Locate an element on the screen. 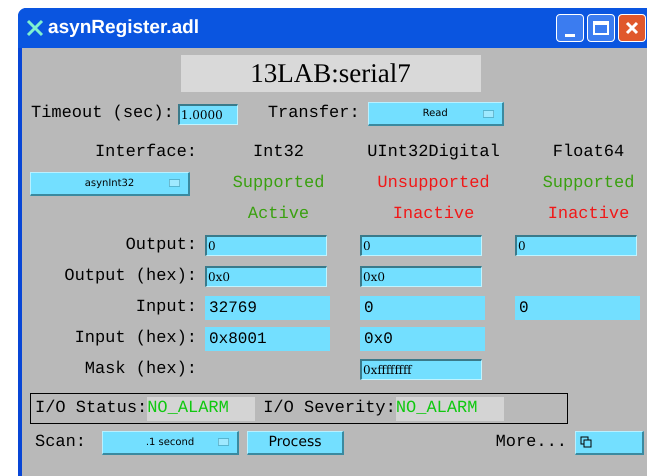 Image resolution: width=647 pixels, height=476 pixels. active-status: Active is located at coordinates (279, 215).